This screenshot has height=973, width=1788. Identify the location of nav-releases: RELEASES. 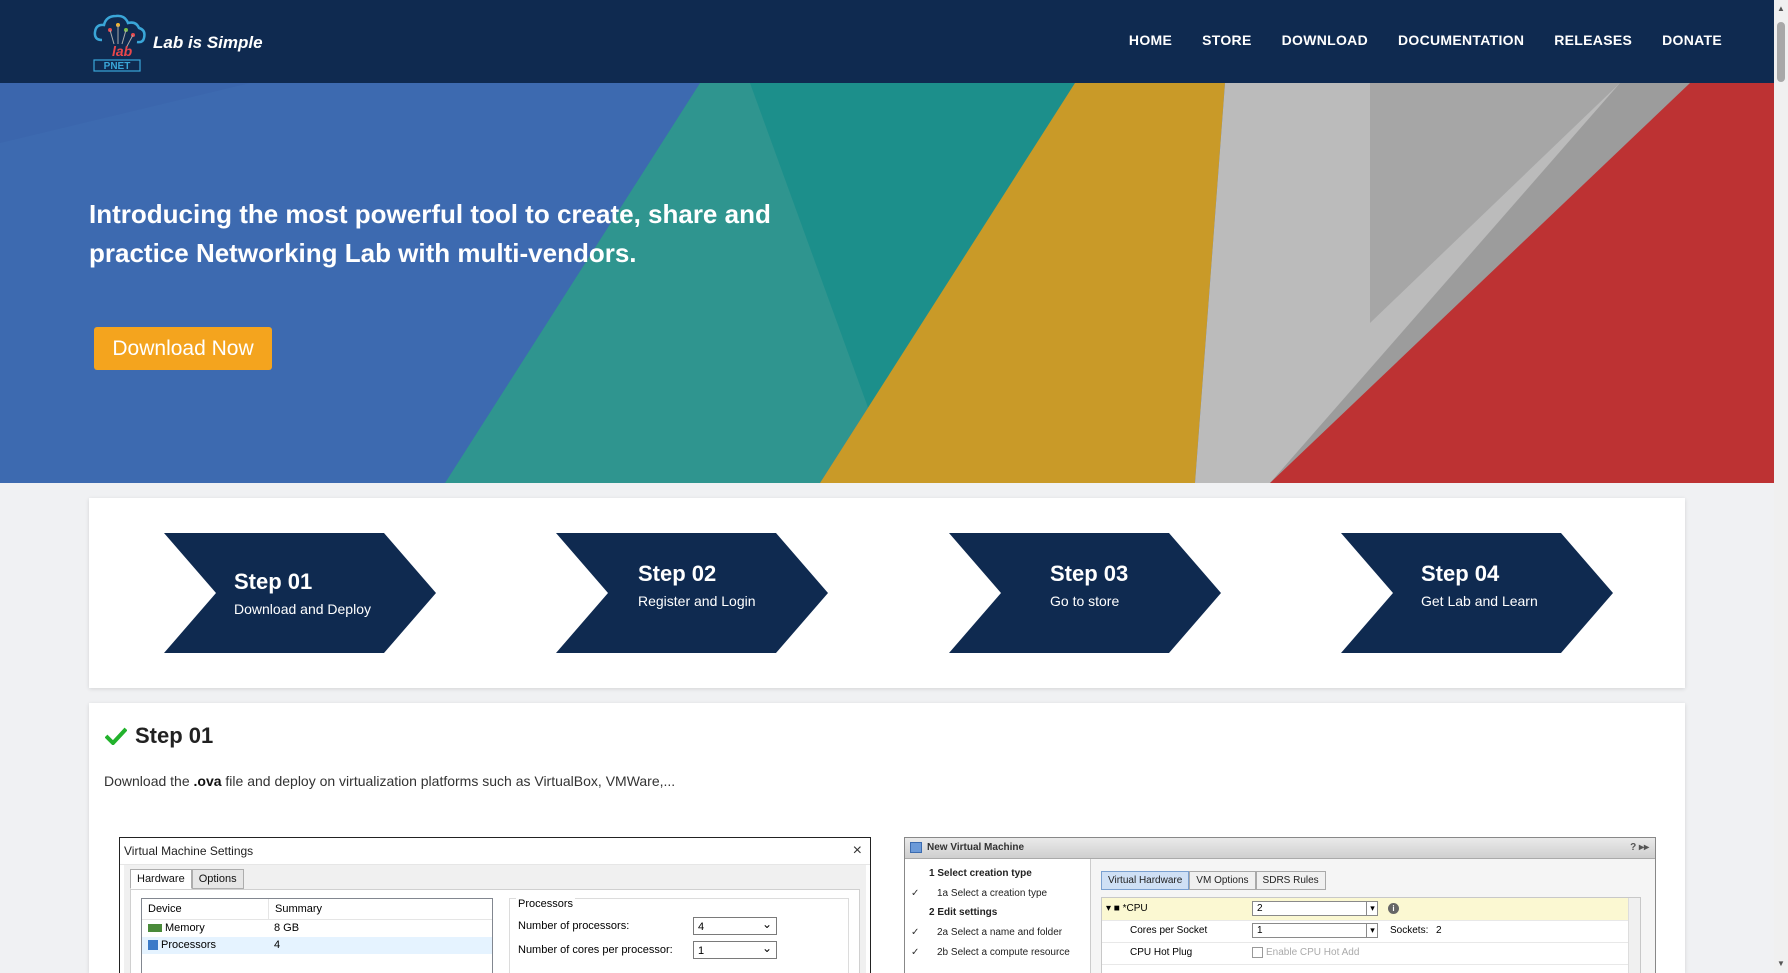
(1593, 40).